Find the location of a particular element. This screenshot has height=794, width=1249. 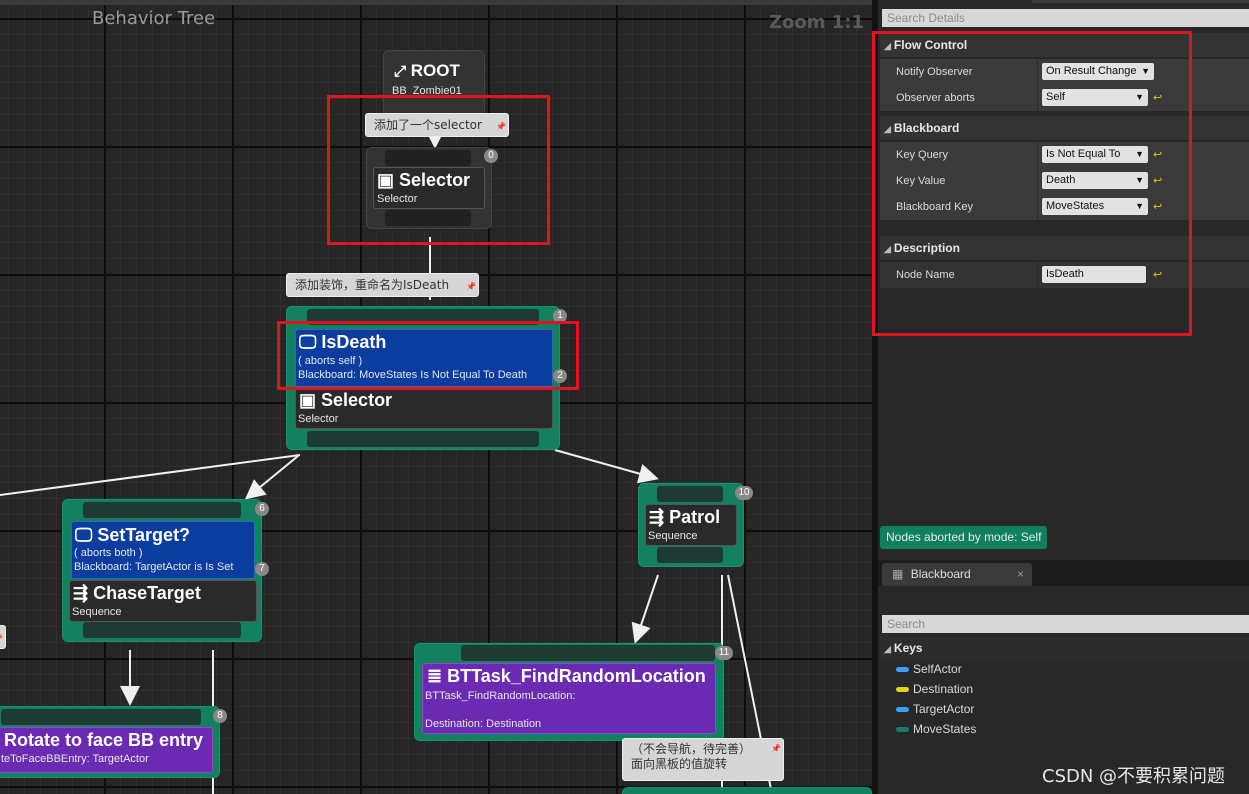

tab-label: Blackboard is located at coordinates (940, 574).